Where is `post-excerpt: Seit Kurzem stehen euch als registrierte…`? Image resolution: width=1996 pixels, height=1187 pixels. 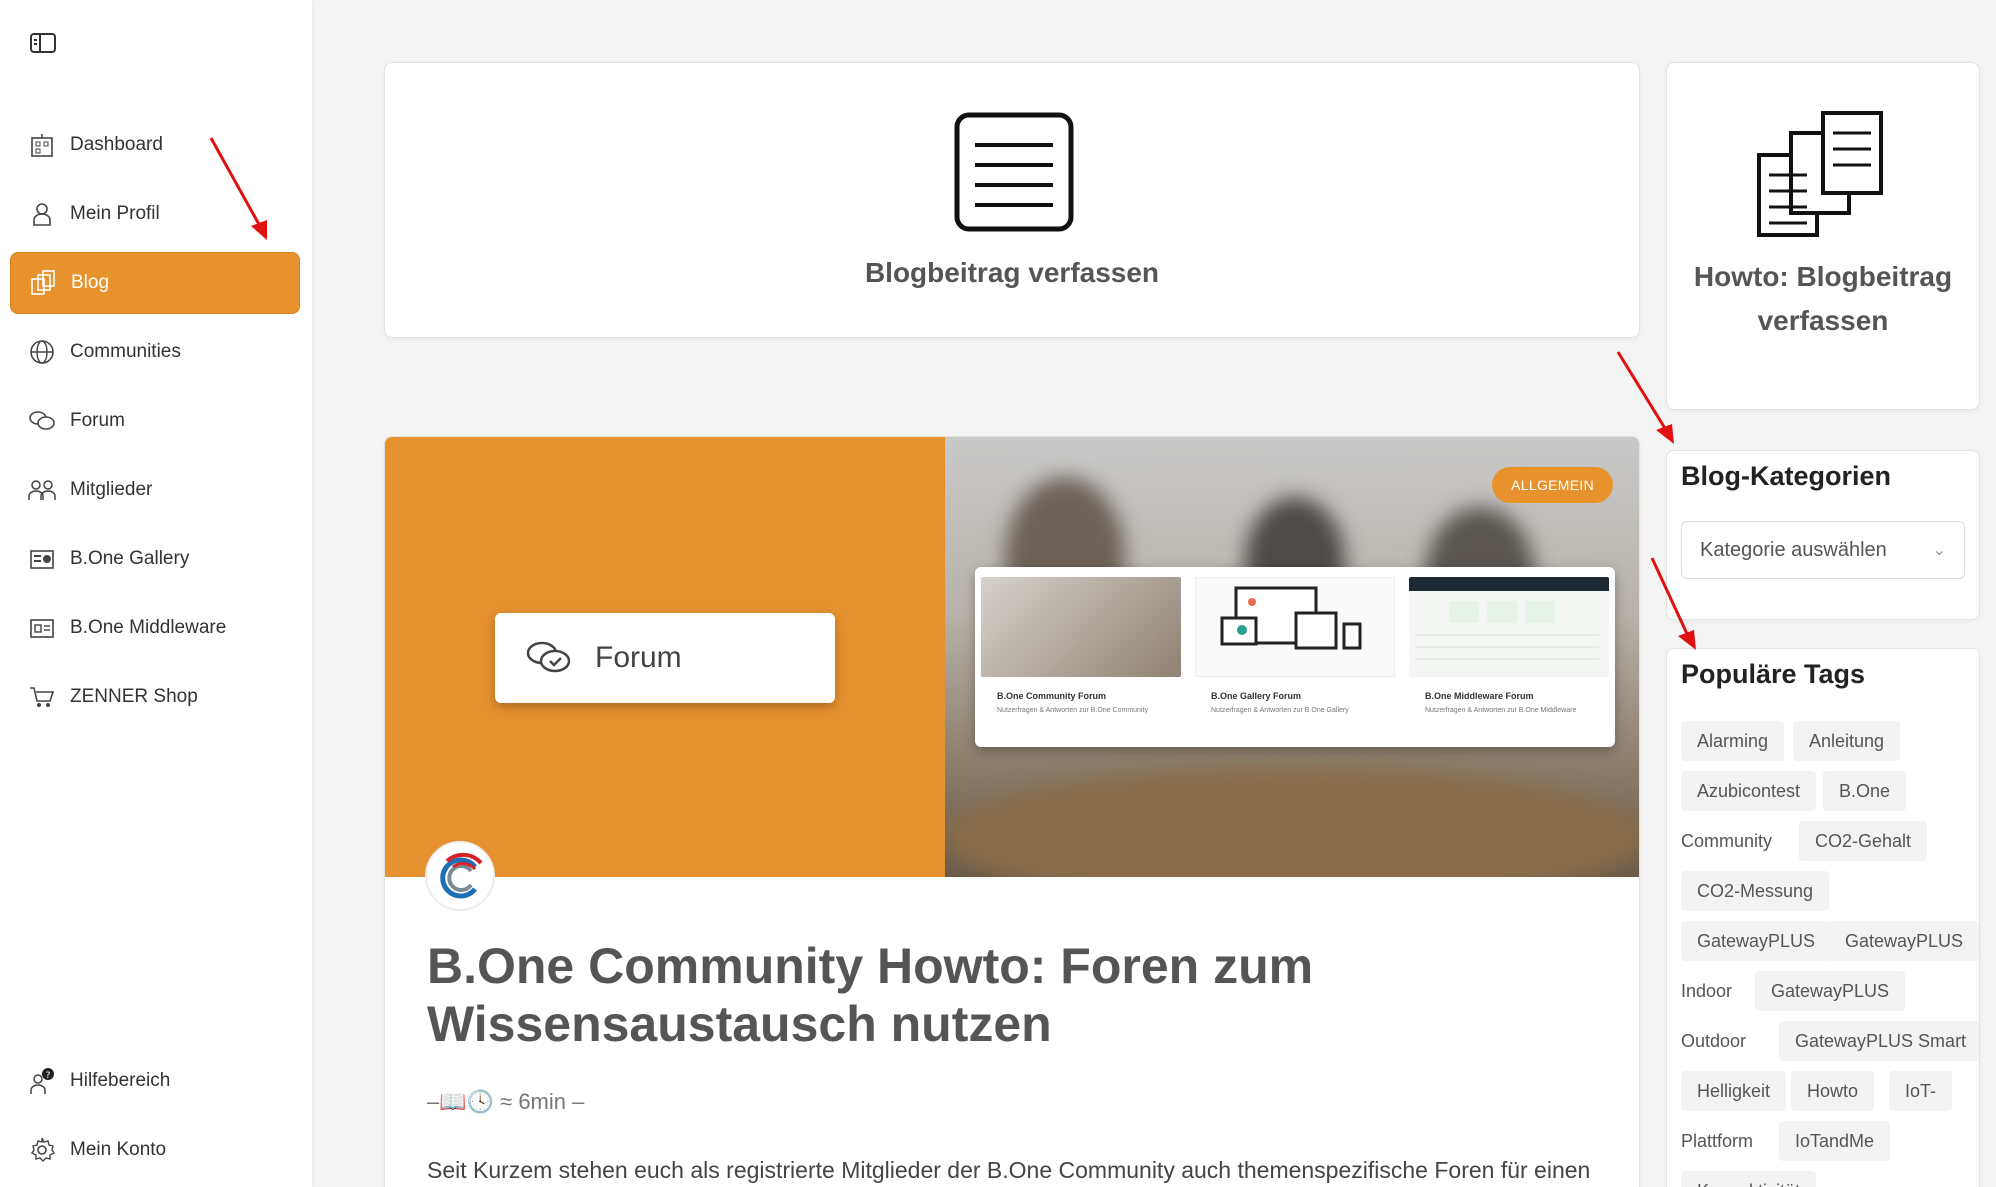
post-excerpt: Seit Kurzem stehen euch als registrierte… is located at coordinates (1009, 1170).